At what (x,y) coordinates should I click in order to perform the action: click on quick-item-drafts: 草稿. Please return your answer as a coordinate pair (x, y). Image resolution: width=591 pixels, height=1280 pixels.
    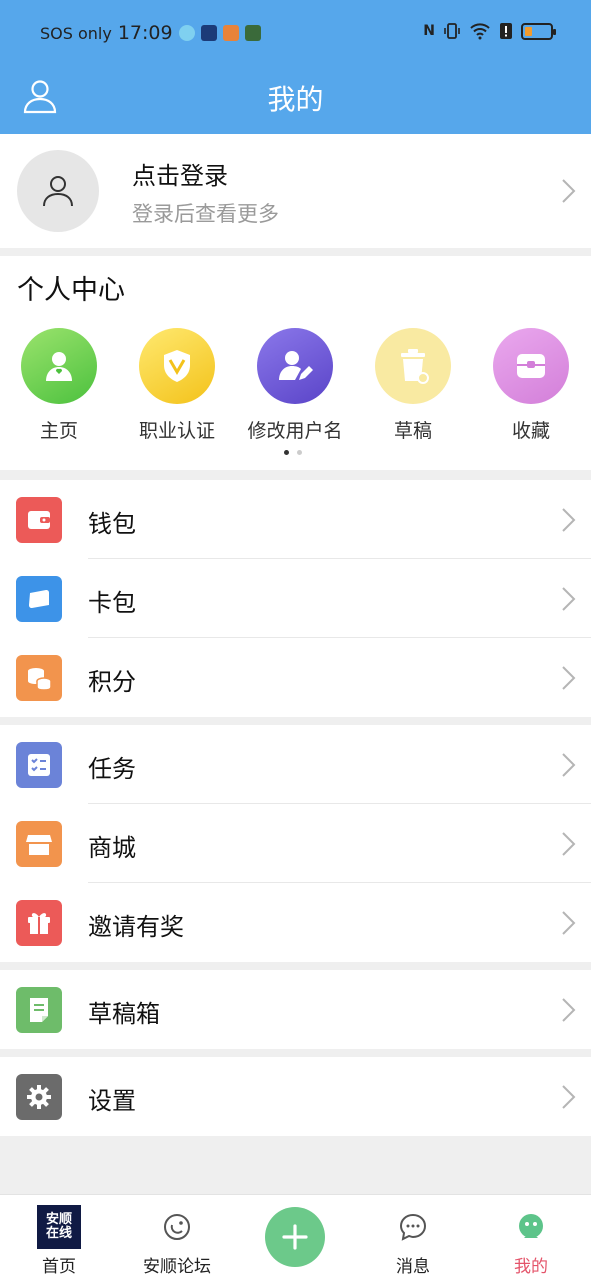
    Looking at the image, I should click on (413, 385).